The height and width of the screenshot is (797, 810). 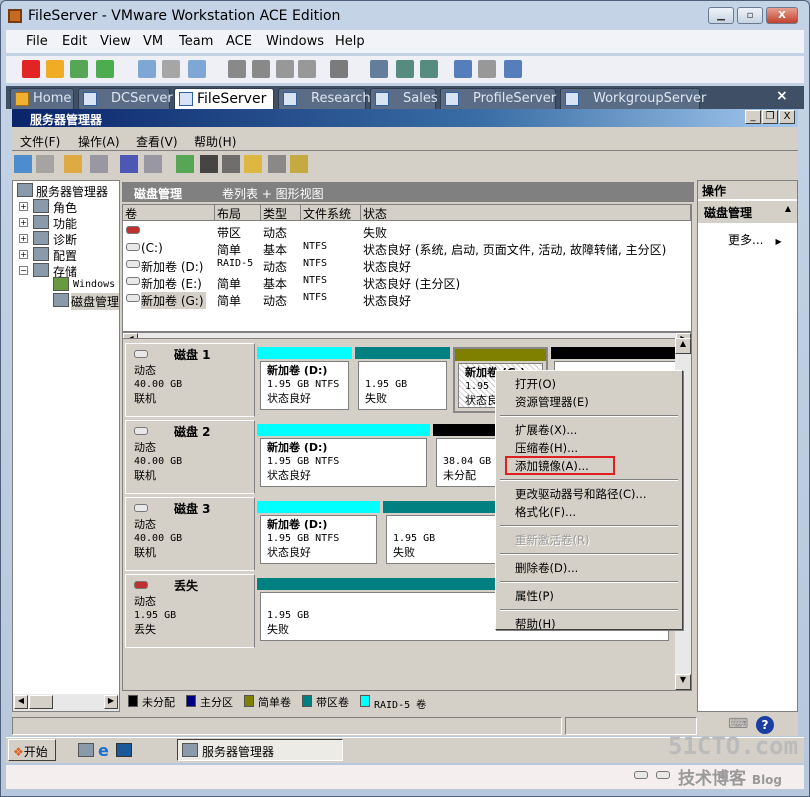 What do you see at coordinates (86, 750) in the screenshot?
I see `server-manager-quicklaunch-icon` at bounding box center [86, 750].